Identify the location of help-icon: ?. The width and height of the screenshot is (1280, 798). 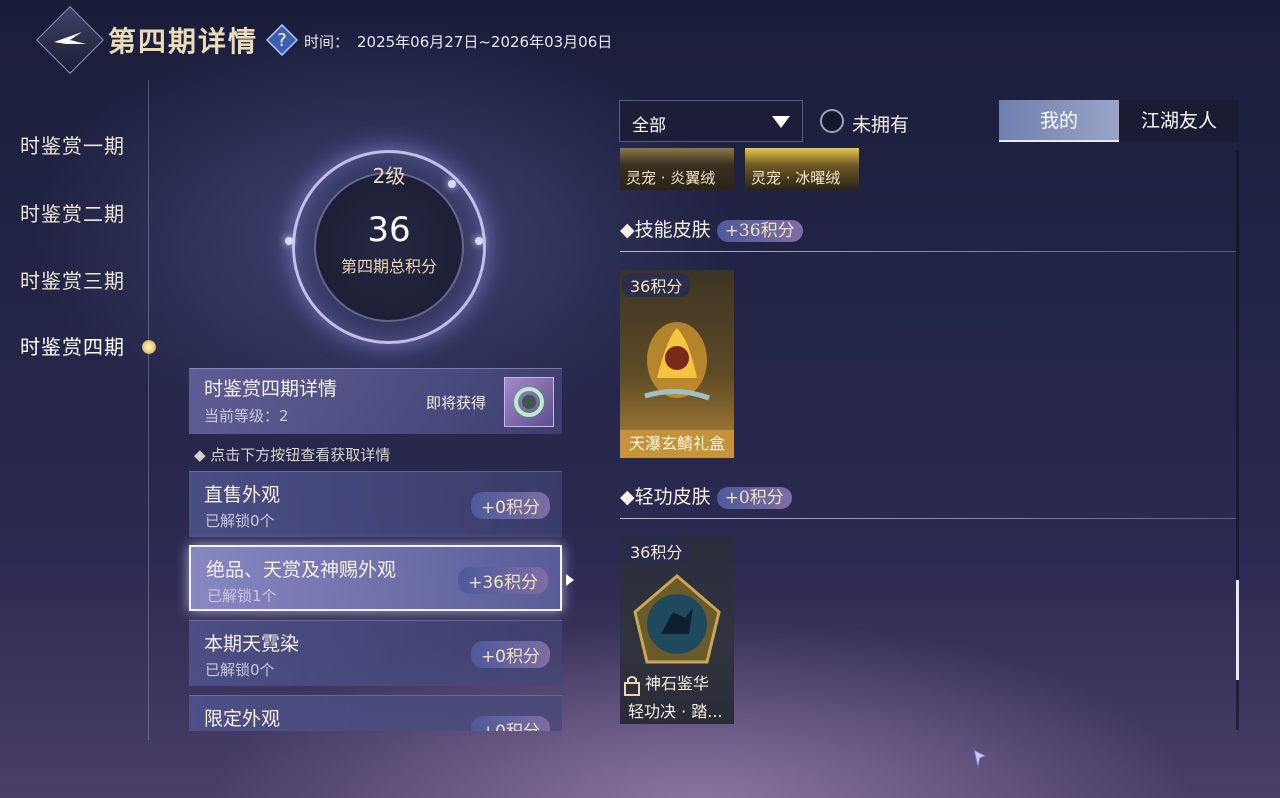
(282, 40).